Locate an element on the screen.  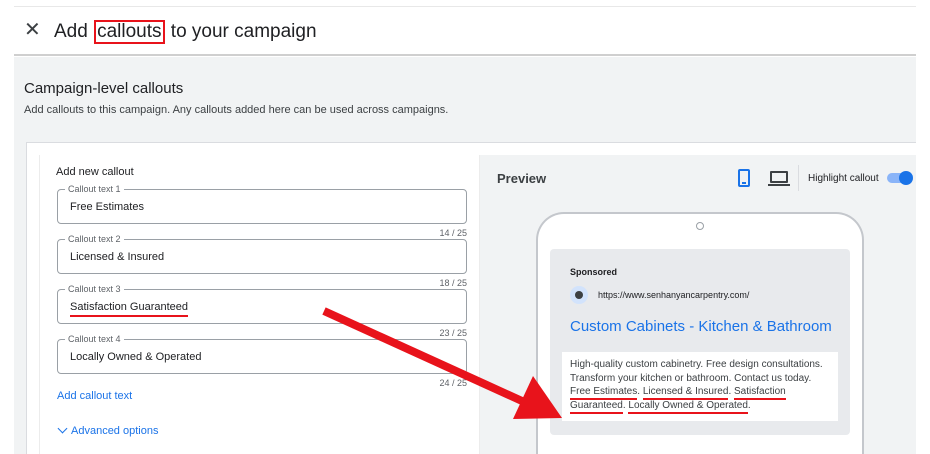
annotation-arrow is located at coordinates (442, 363).